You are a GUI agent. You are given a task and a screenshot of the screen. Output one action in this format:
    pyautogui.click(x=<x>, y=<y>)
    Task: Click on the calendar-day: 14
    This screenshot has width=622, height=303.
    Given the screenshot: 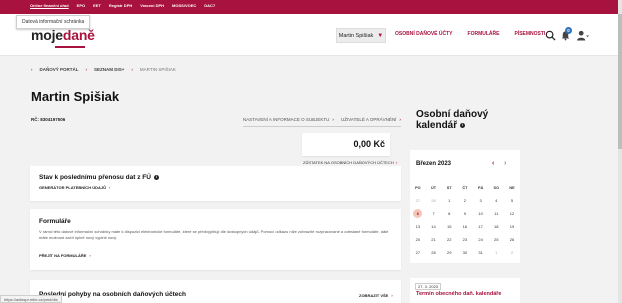 What is the action you would take?
    pyautogui.click(x=434, y=226)
    